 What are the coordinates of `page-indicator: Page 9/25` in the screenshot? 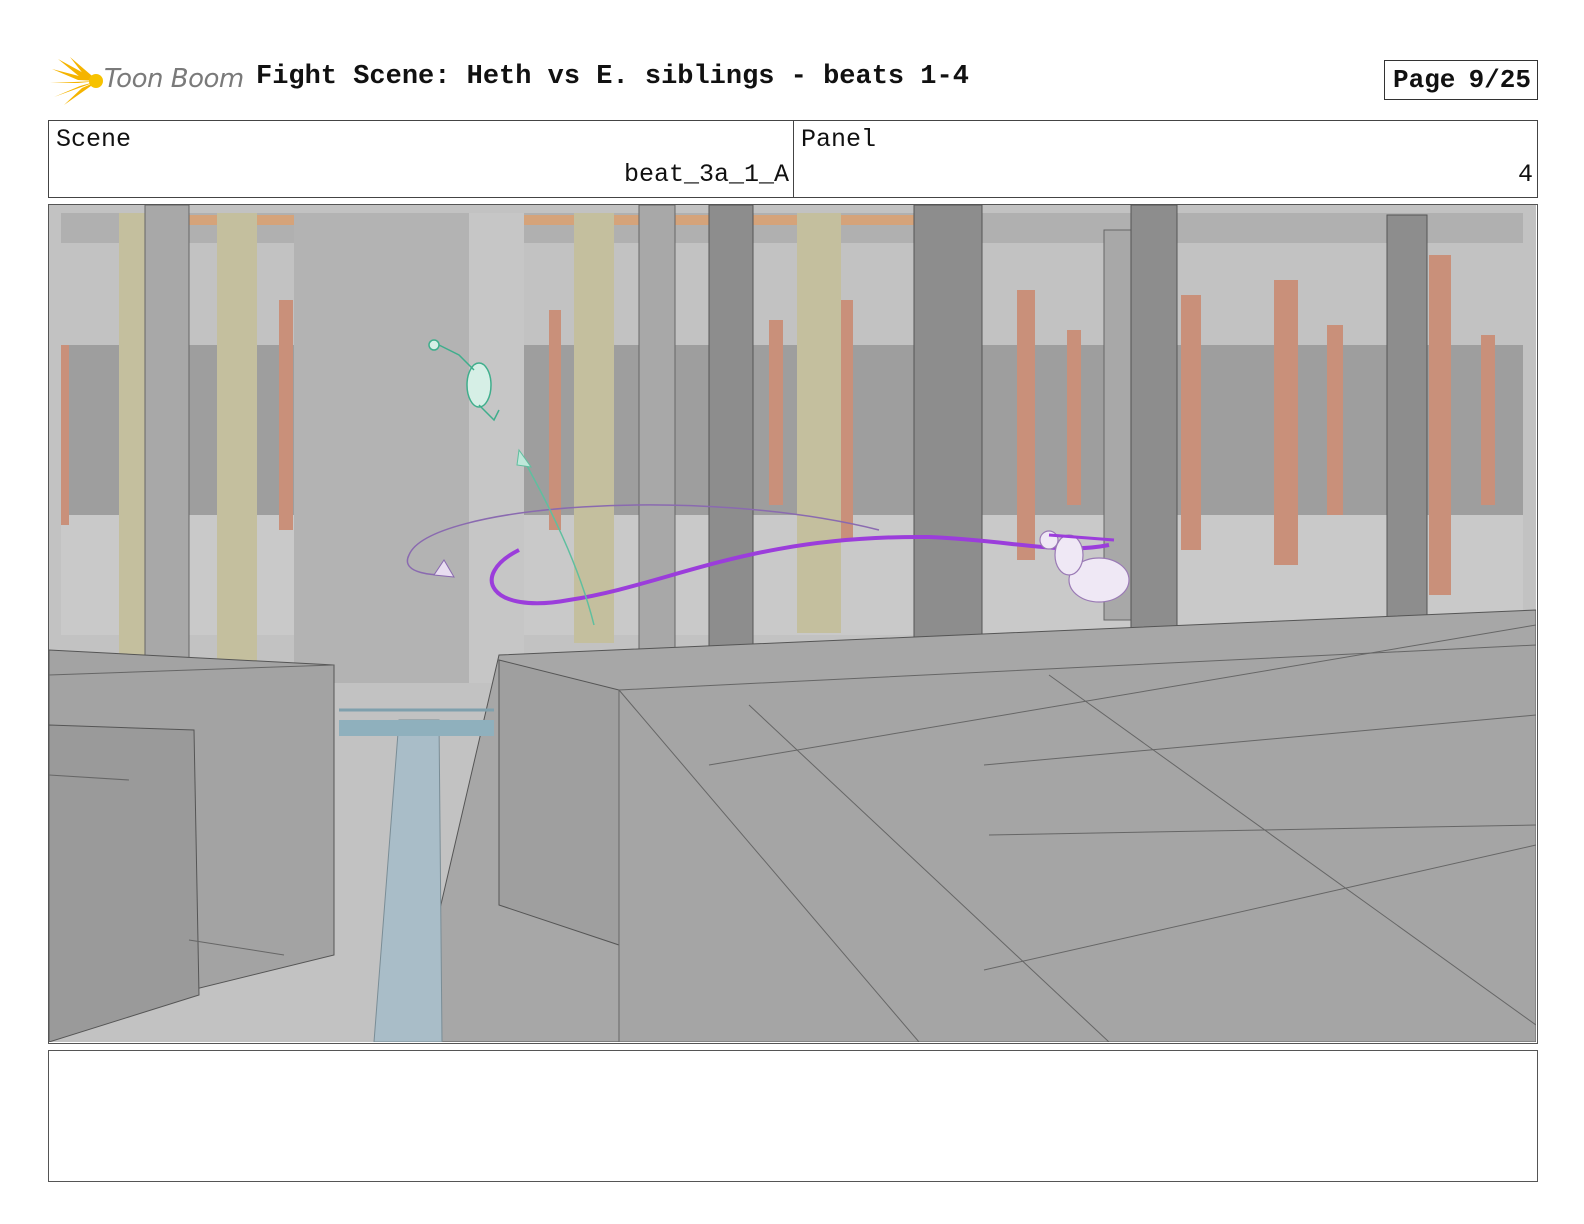 It's located at (1461, 80).